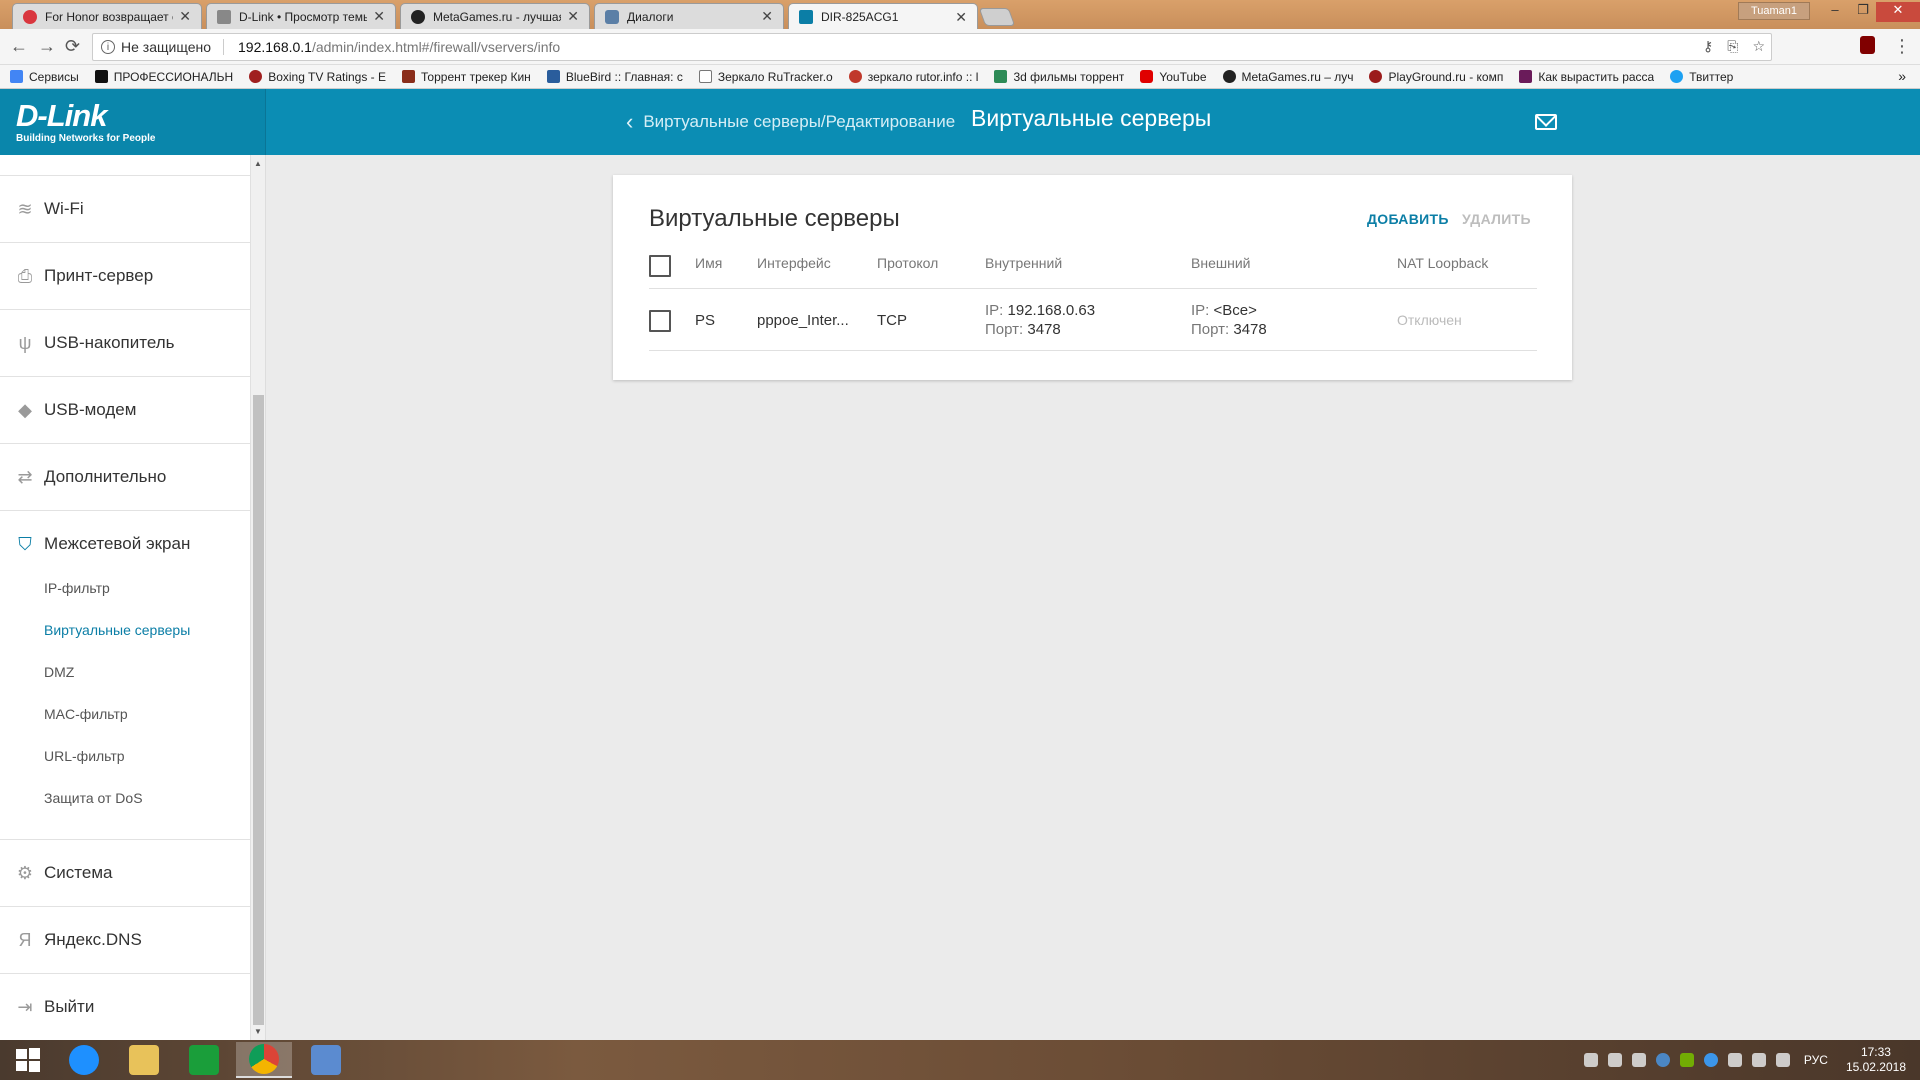  I want to click on taskbar-chrome, so click(264, 1060).